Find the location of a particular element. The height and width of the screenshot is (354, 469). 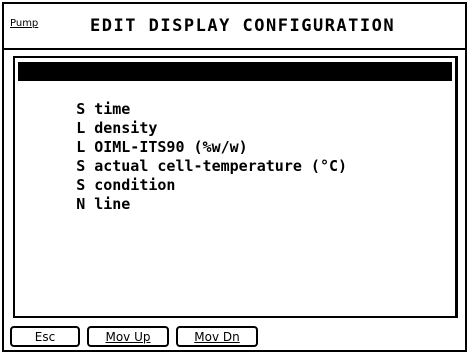

list-item: Ldensity is located at coordinates (235, 118).